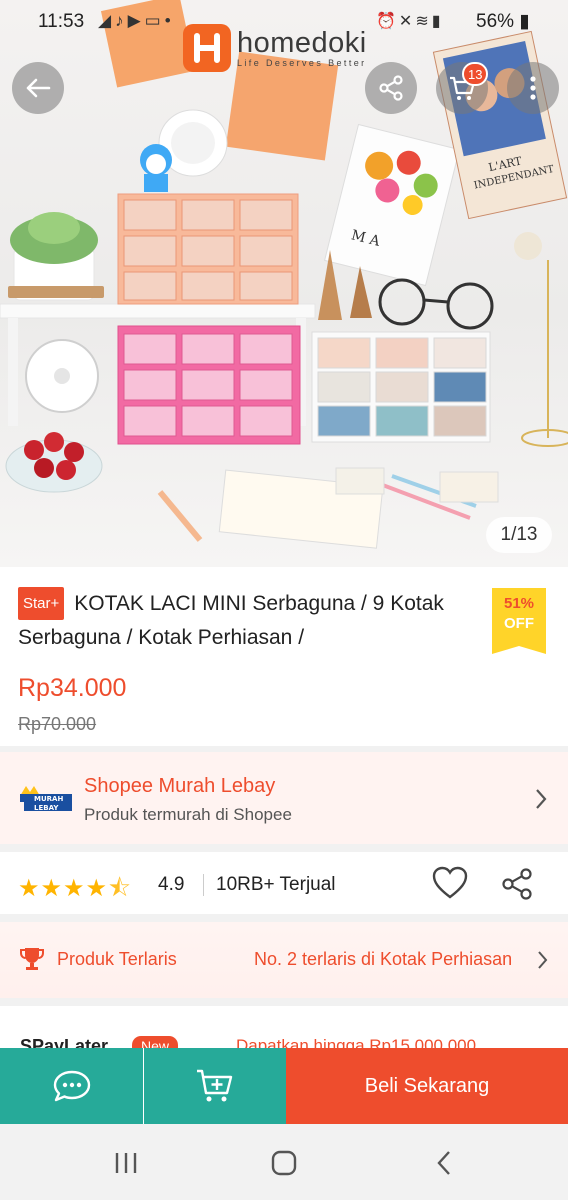  I want to click on arrow-left-icon, so click(38, 88).